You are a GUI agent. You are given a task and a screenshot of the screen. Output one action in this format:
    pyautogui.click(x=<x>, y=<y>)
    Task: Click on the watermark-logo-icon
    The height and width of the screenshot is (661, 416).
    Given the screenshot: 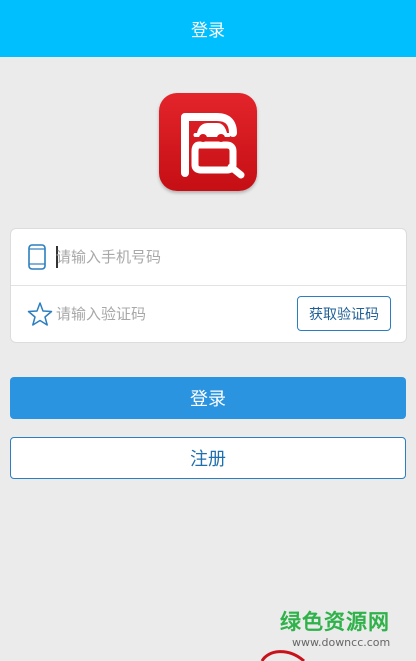 What is the action you would take?
    pyautogui.click(x=282, y=655)
    